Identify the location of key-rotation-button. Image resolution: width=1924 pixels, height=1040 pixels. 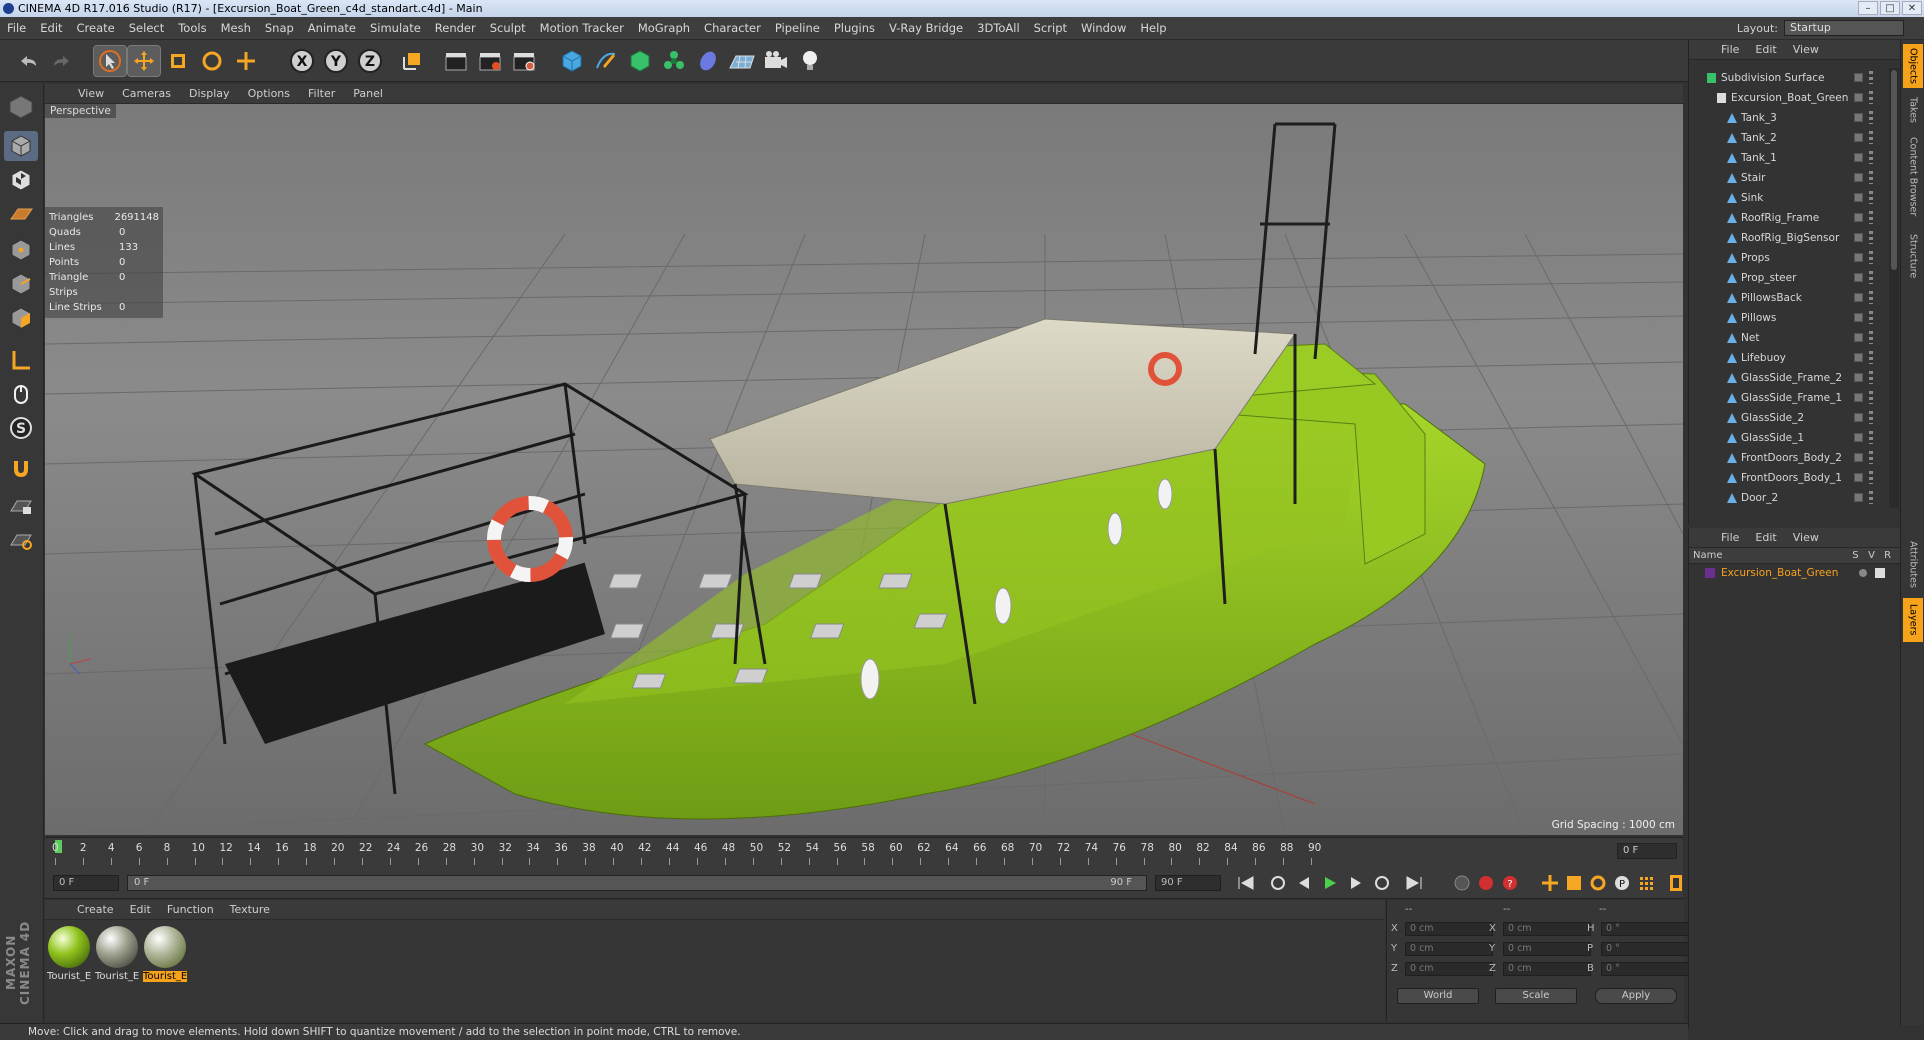
(1598, 883).